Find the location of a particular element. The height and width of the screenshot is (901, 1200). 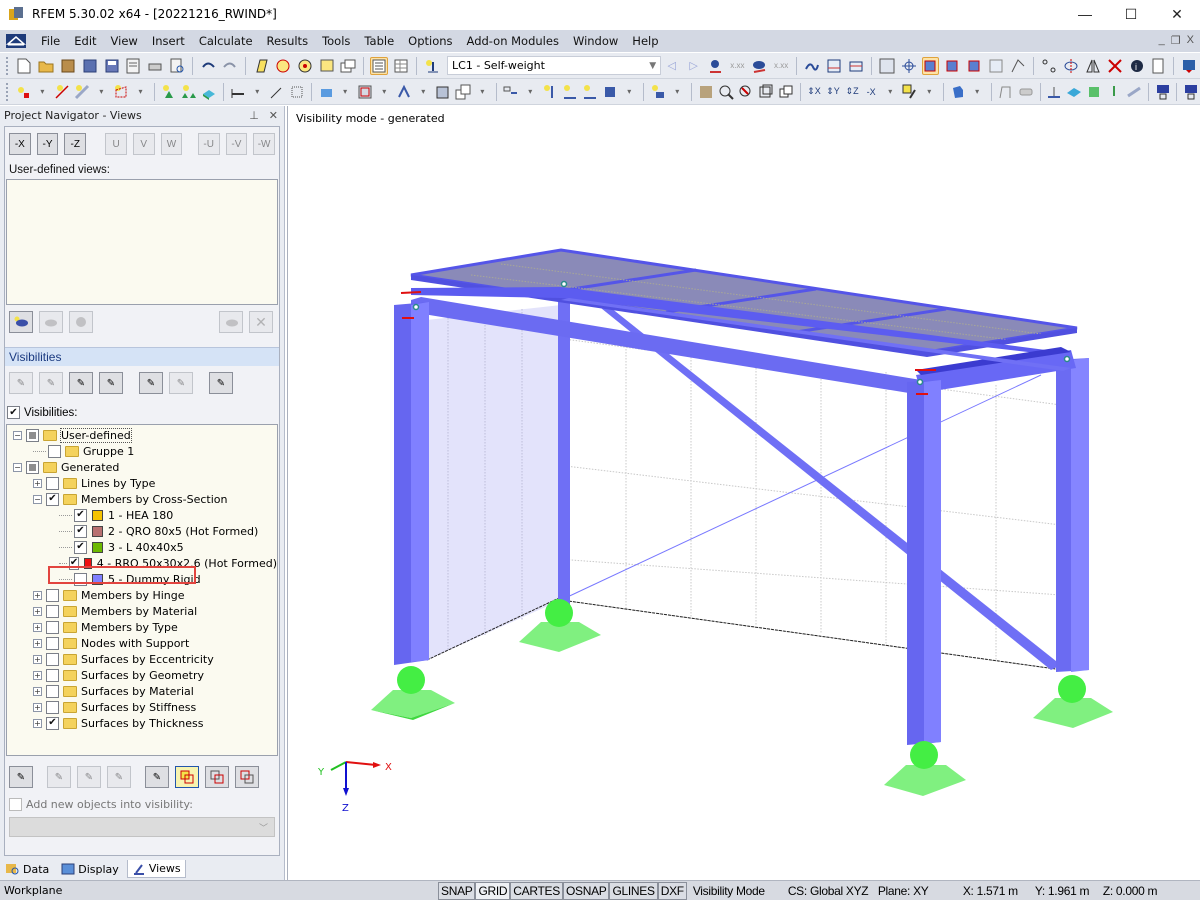

surface-support-icon is located at coordinates (209, 92).